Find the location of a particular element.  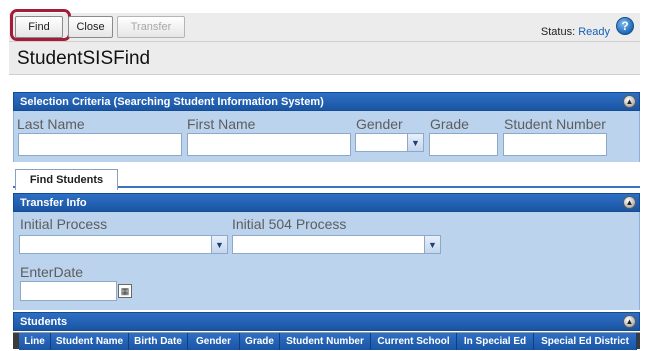

last-name-label: Last Name is located at coordinates (51, 124).